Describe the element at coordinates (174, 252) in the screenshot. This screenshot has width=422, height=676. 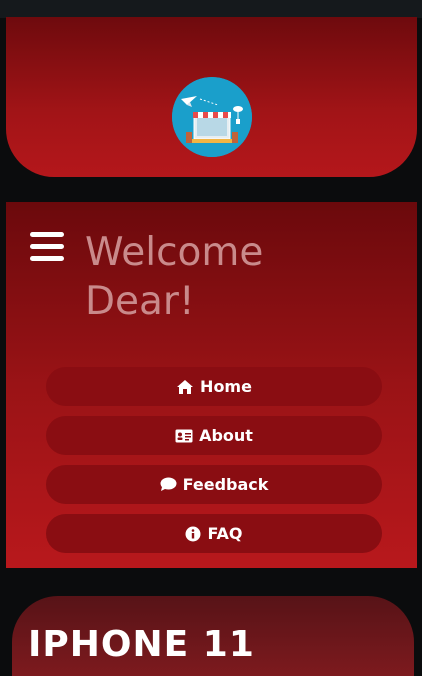
I see `welcome-line-1: Welcome` at that location.